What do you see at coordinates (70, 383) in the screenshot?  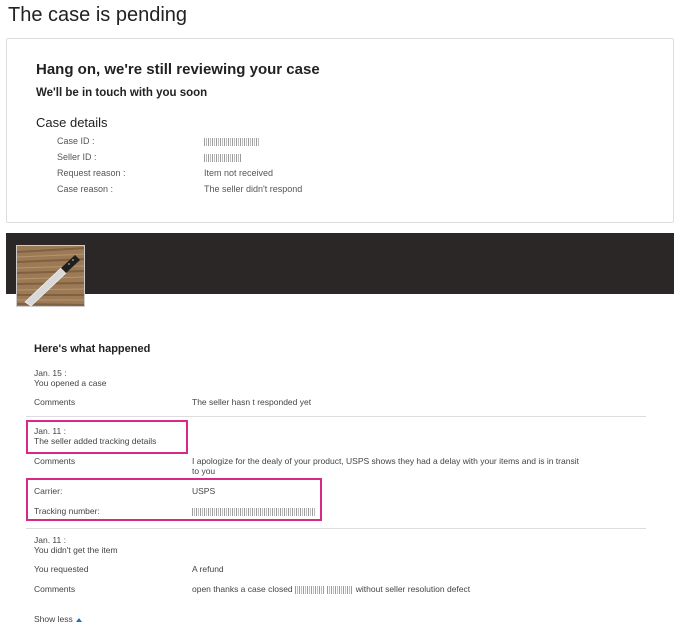 I see `event-1-title: You opened a case` at bounding box center [70, 383].